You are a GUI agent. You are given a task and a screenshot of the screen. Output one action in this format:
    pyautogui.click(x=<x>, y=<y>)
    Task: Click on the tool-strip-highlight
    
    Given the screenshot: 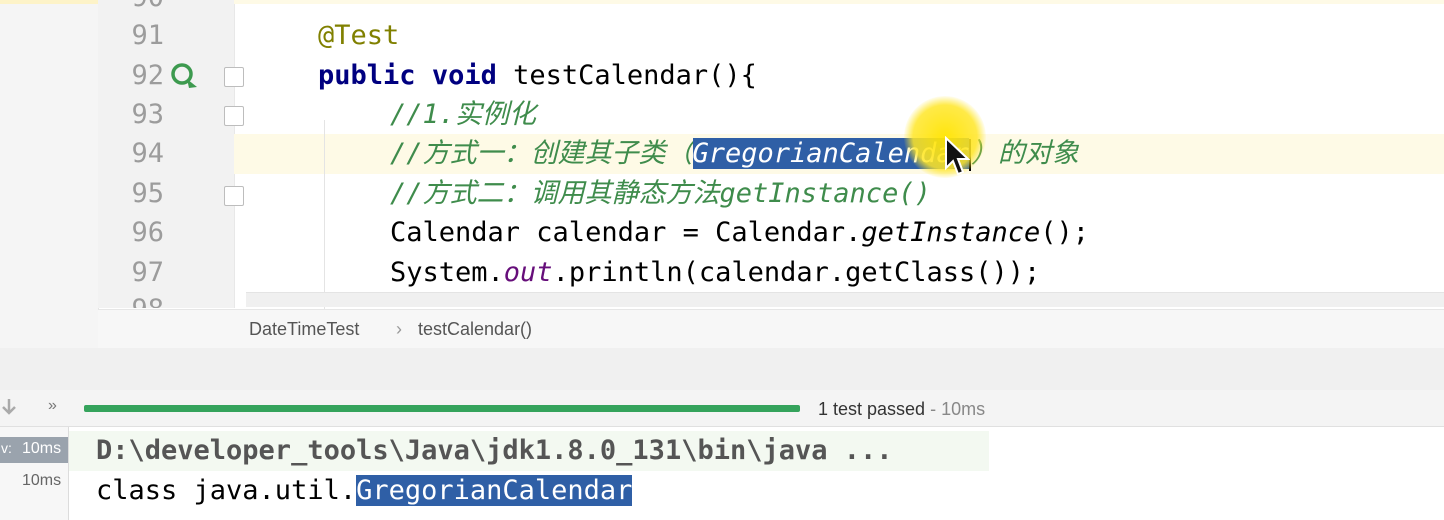 What is the action you would take?
    pyautogui.click(x=49, y=2)
    